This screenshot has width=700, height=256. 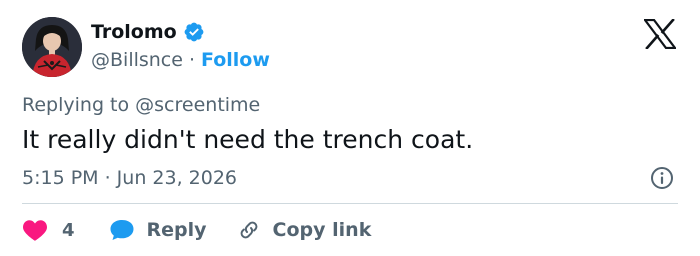 What do you see at coordinates (176, 230) in the screenshot?
I see `reply-label: Reply` at bounding box center [176, 230].